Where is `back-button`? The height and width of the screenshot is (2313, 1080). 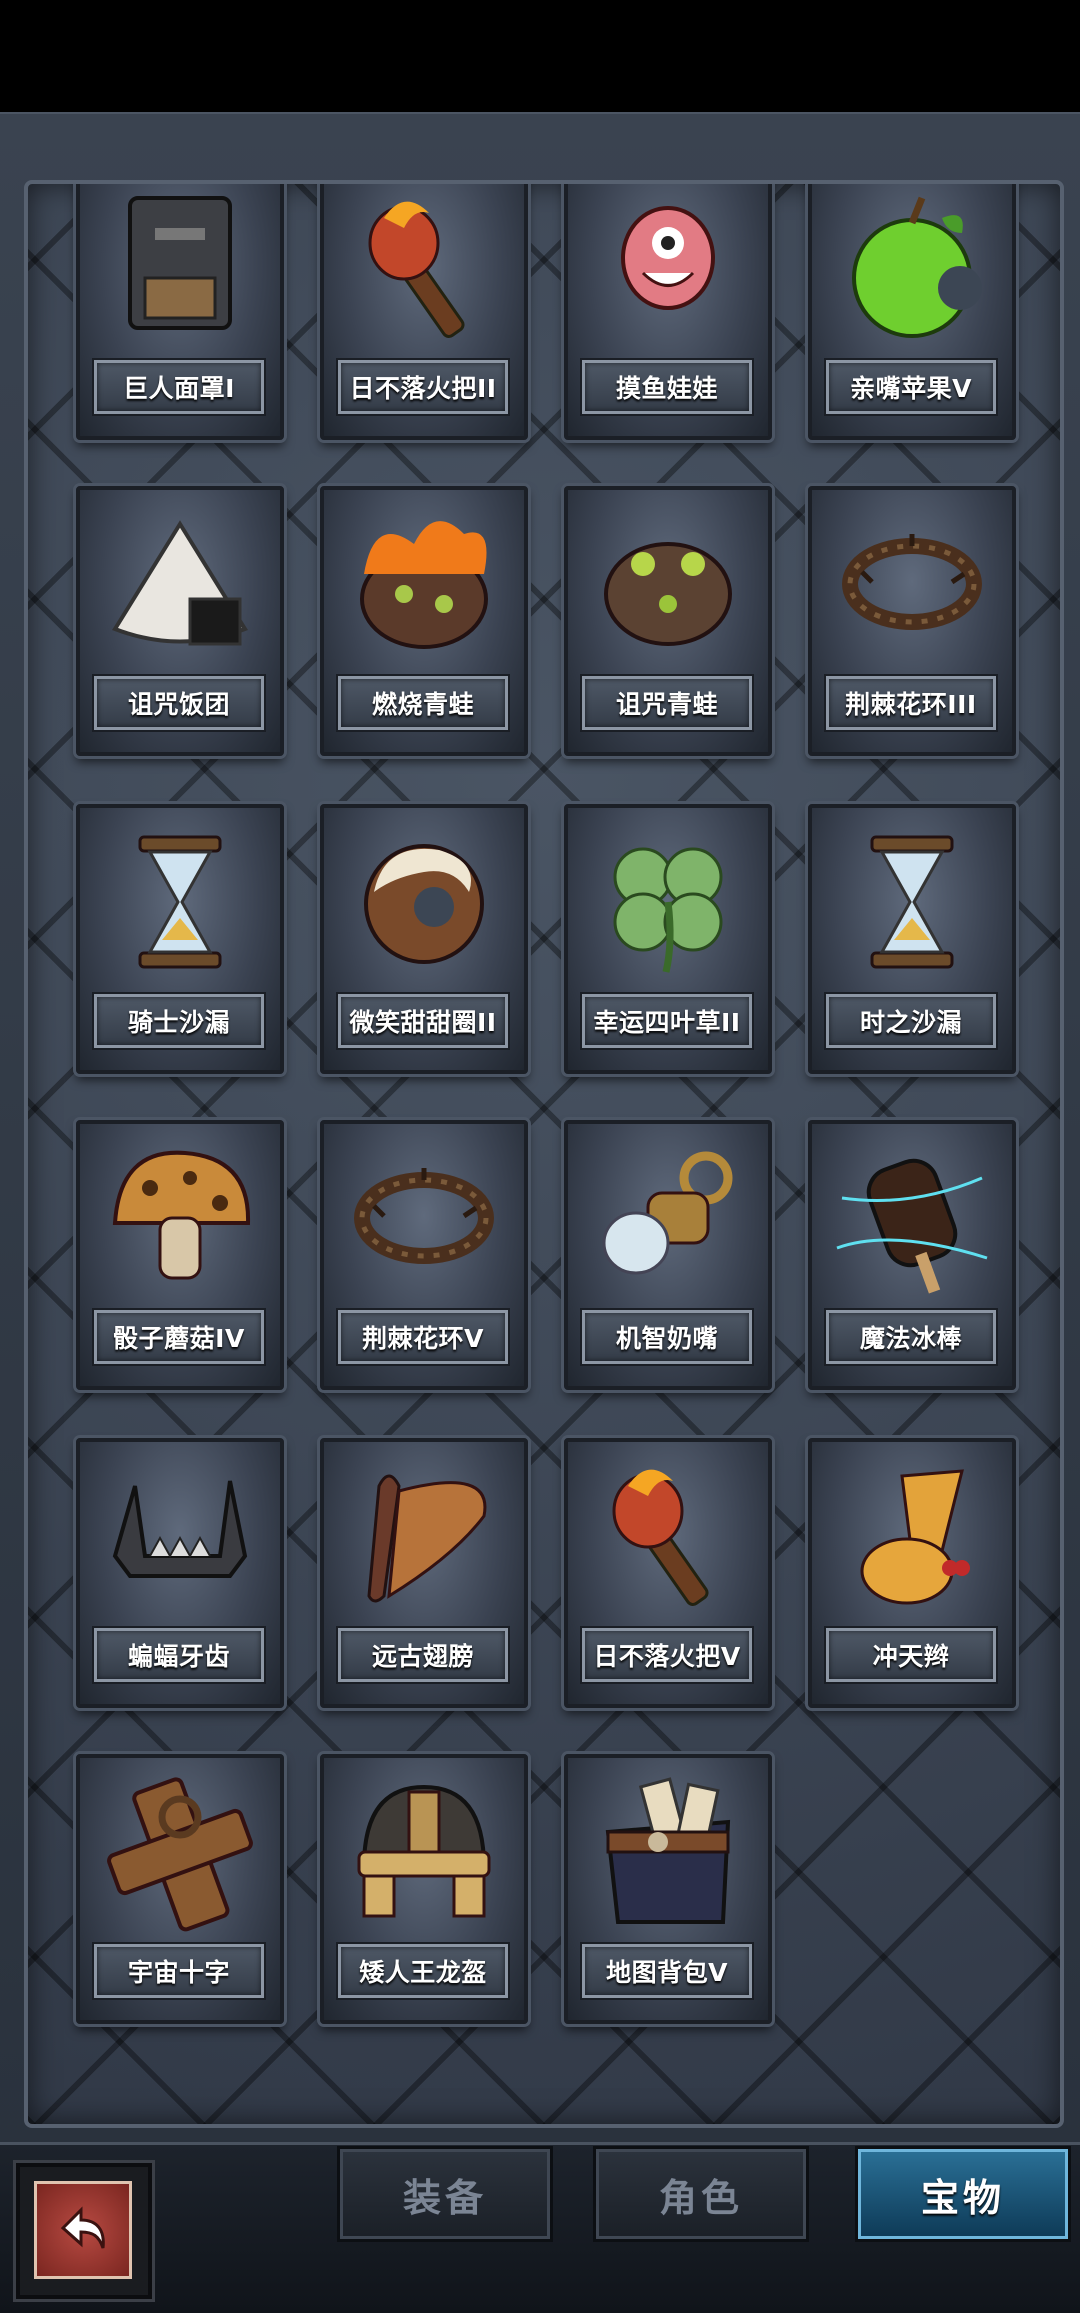
back-button is located at coordinates (84, 2231).